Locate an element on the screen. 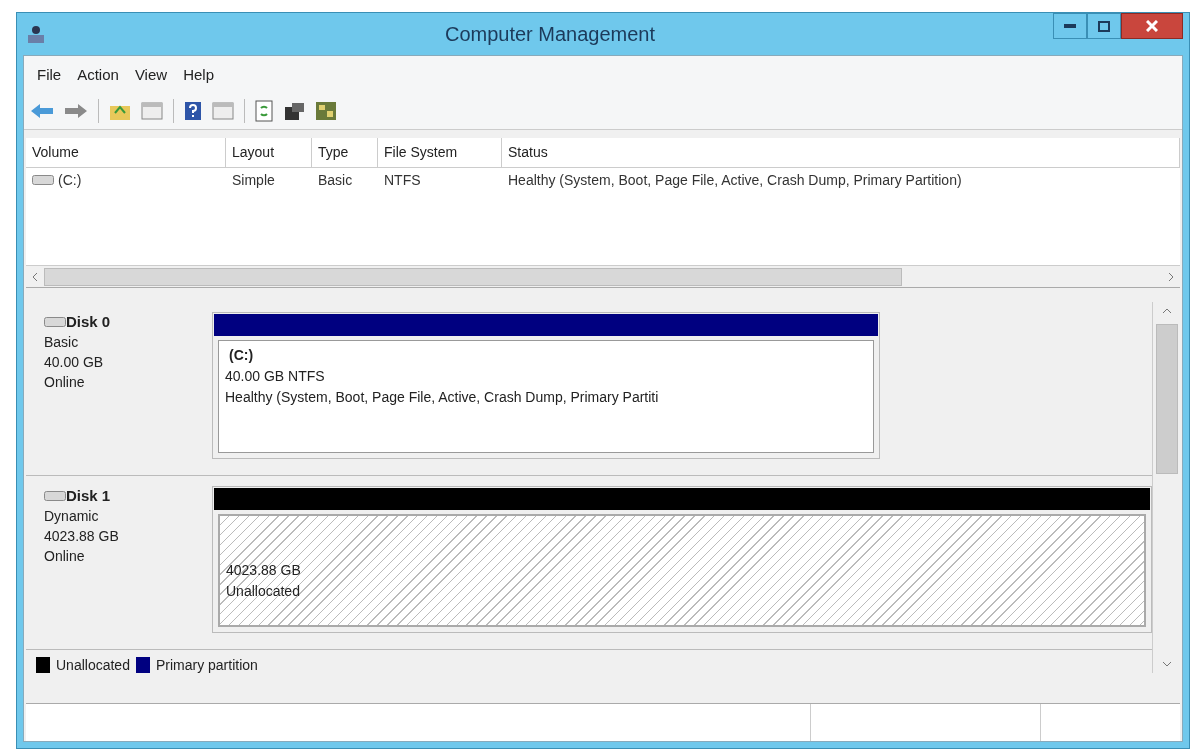 Image resolution: width=1204 pixels, height=755 pixels. close-button is located at coordinates (1152, 26).